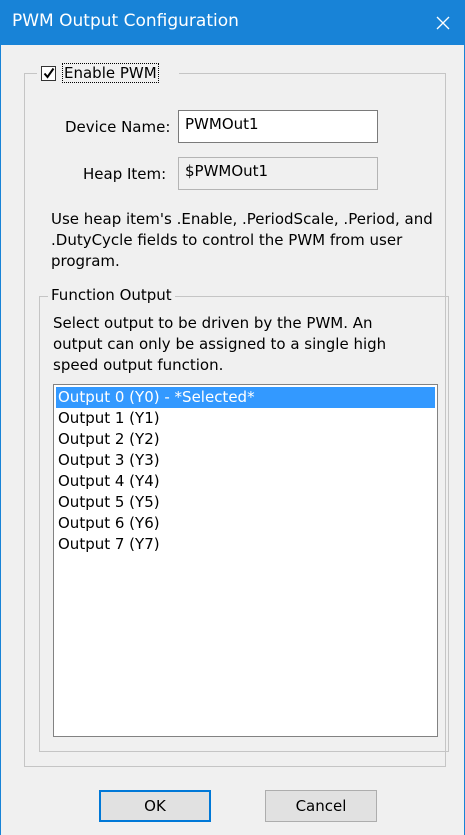 The width and height of the screenshot is (465, 835). What do you see at coordinates (245, 397) in the screenshot?
I see `list-item: Output 0 (Y0) - *Selected*` at bounding box center [245, 397].